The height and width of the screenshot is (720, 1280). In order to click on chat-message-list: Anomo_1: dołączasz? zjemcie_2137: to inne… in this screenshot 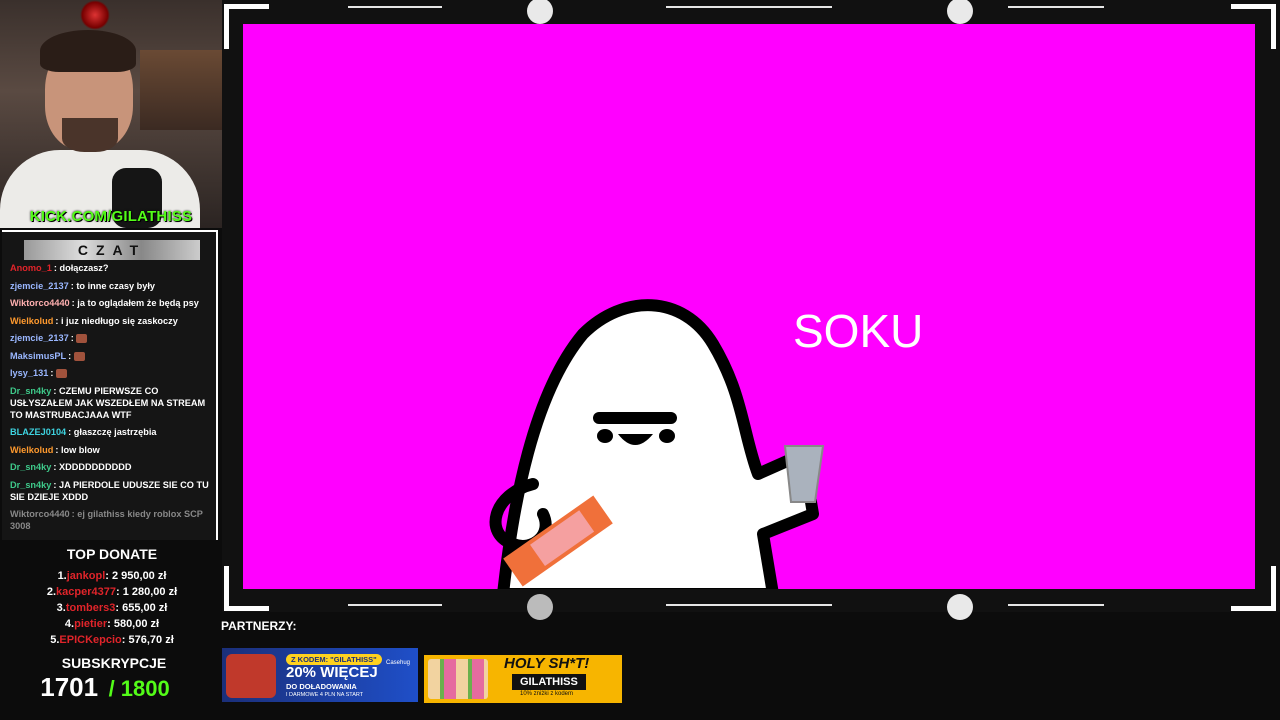, I will do `click(110, 399)`.